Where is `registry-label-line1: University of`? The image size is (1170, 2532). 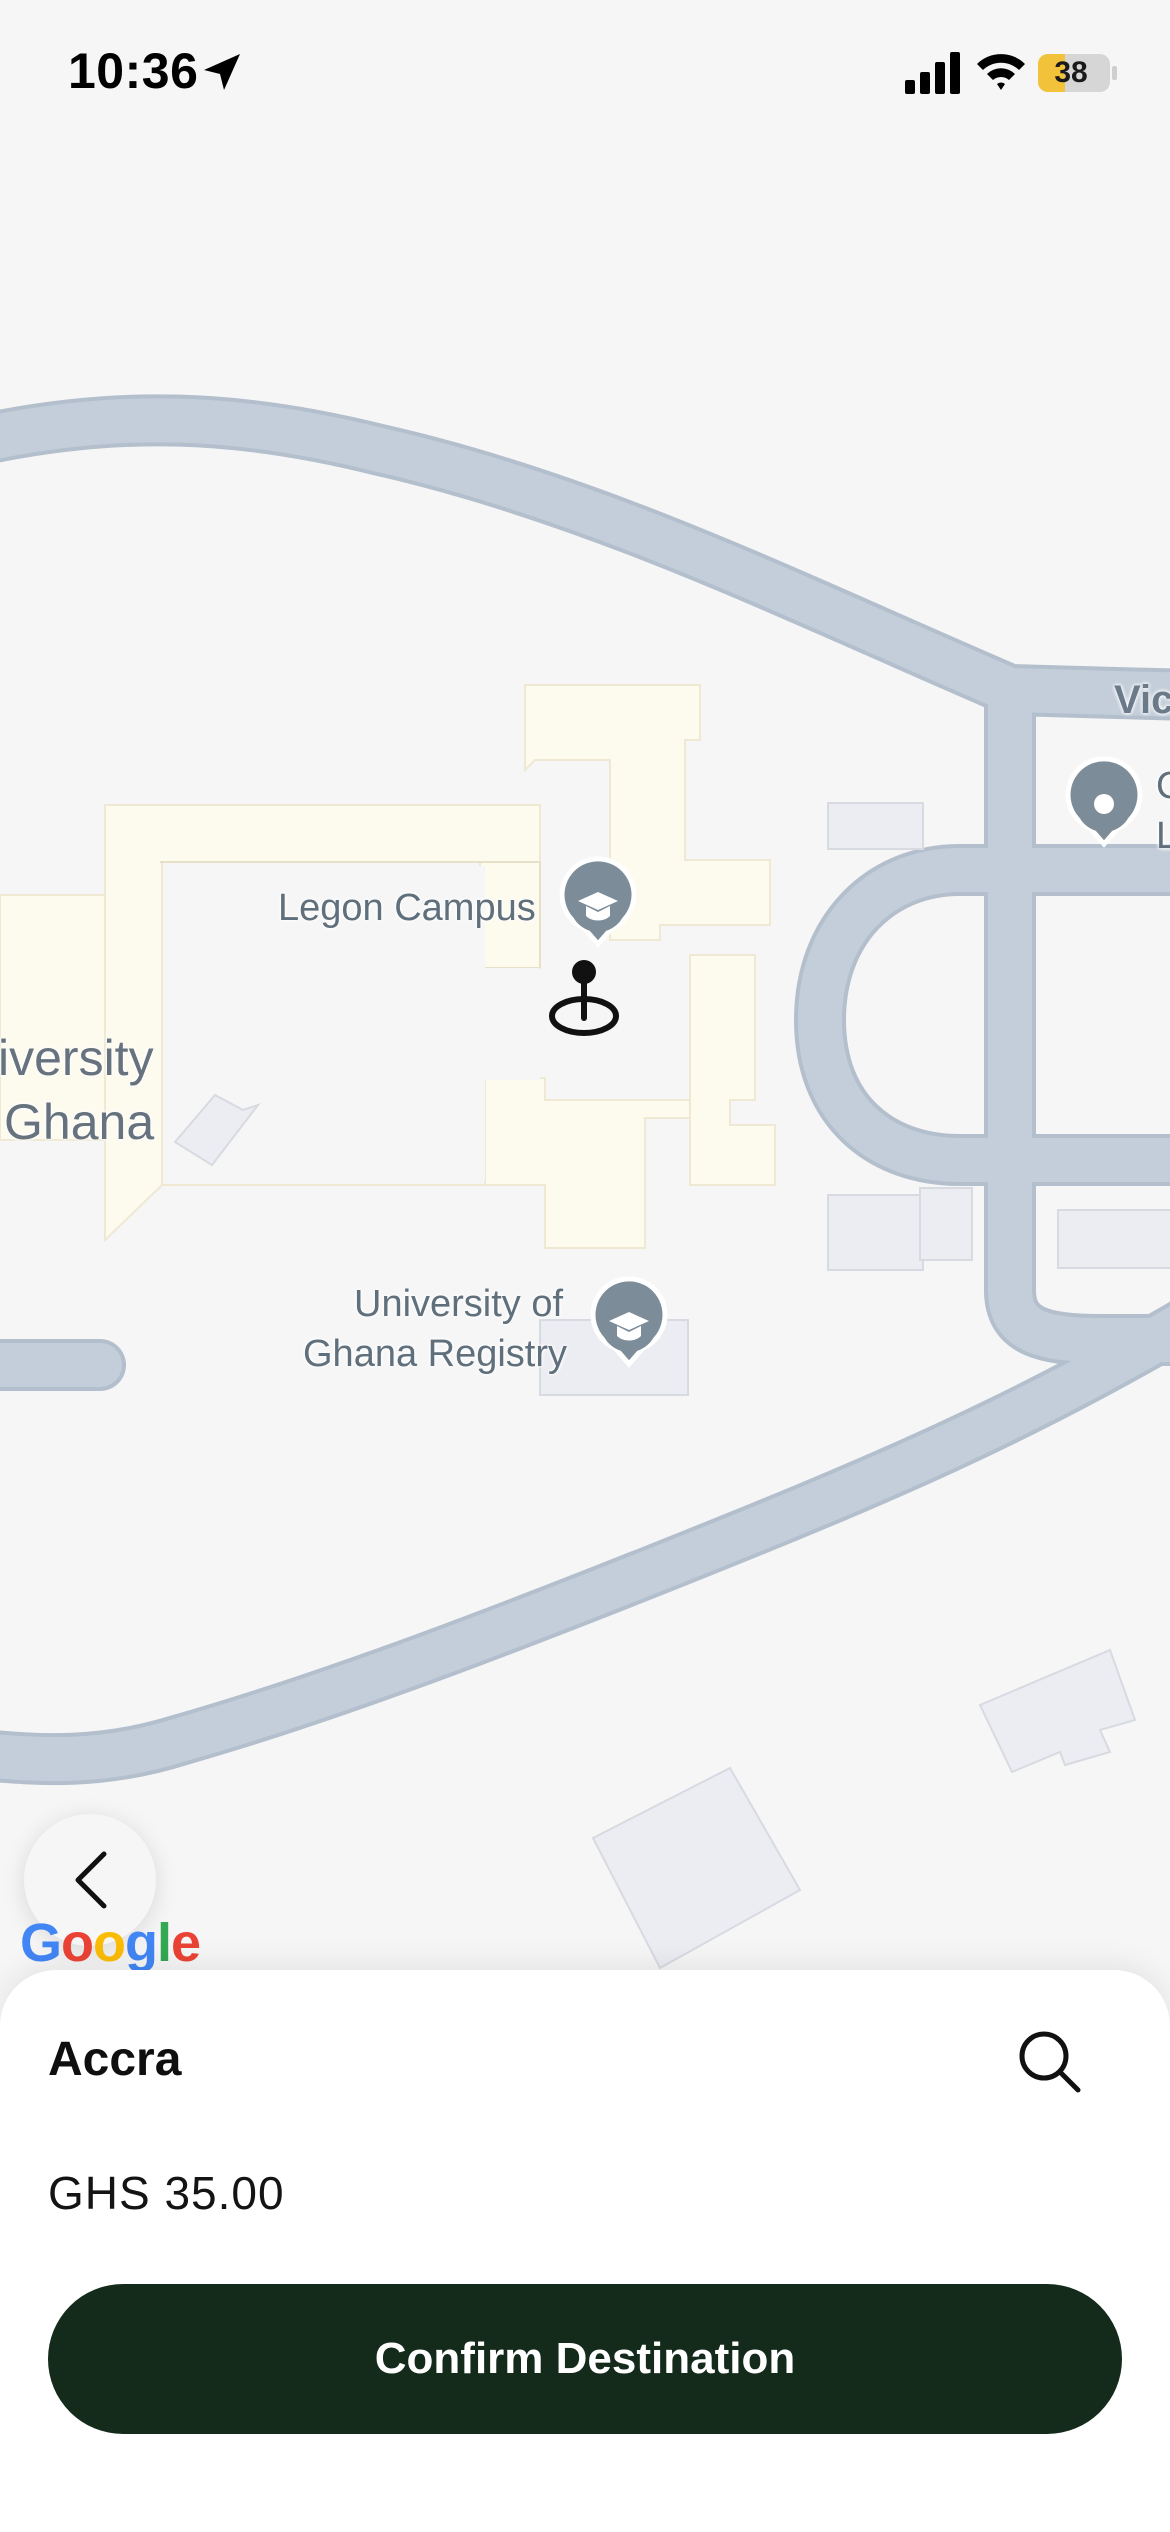
registry-label-line1: University of is located at coordinates (458, 1304).